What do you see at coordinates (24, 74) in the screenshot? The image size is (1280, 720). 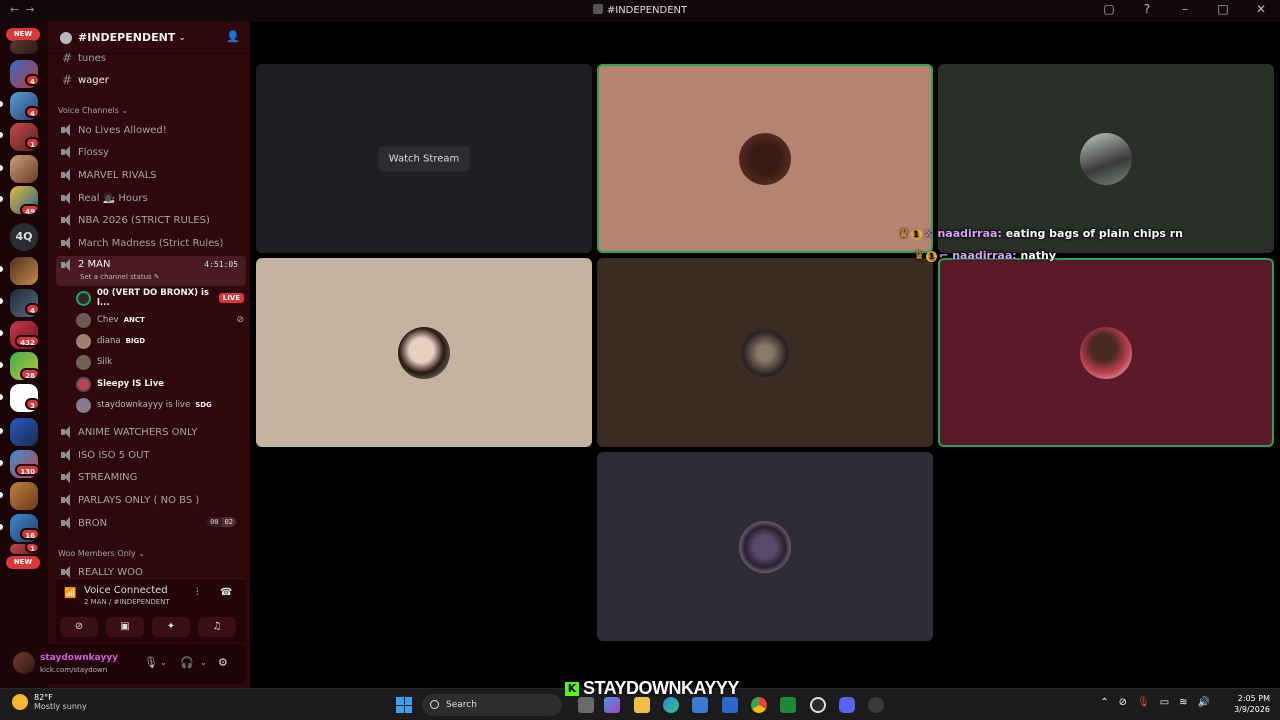 I see `server-icon-1: 4` at bounding box center [24, 74].